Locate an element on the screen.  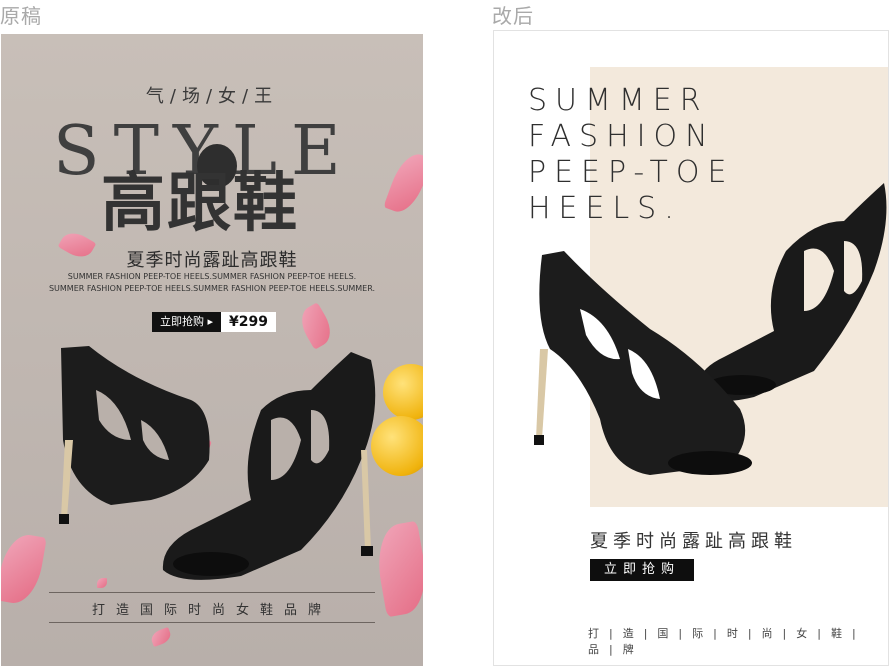
buy-now-button: 立即抢购 is located at coordinates (642, 570).